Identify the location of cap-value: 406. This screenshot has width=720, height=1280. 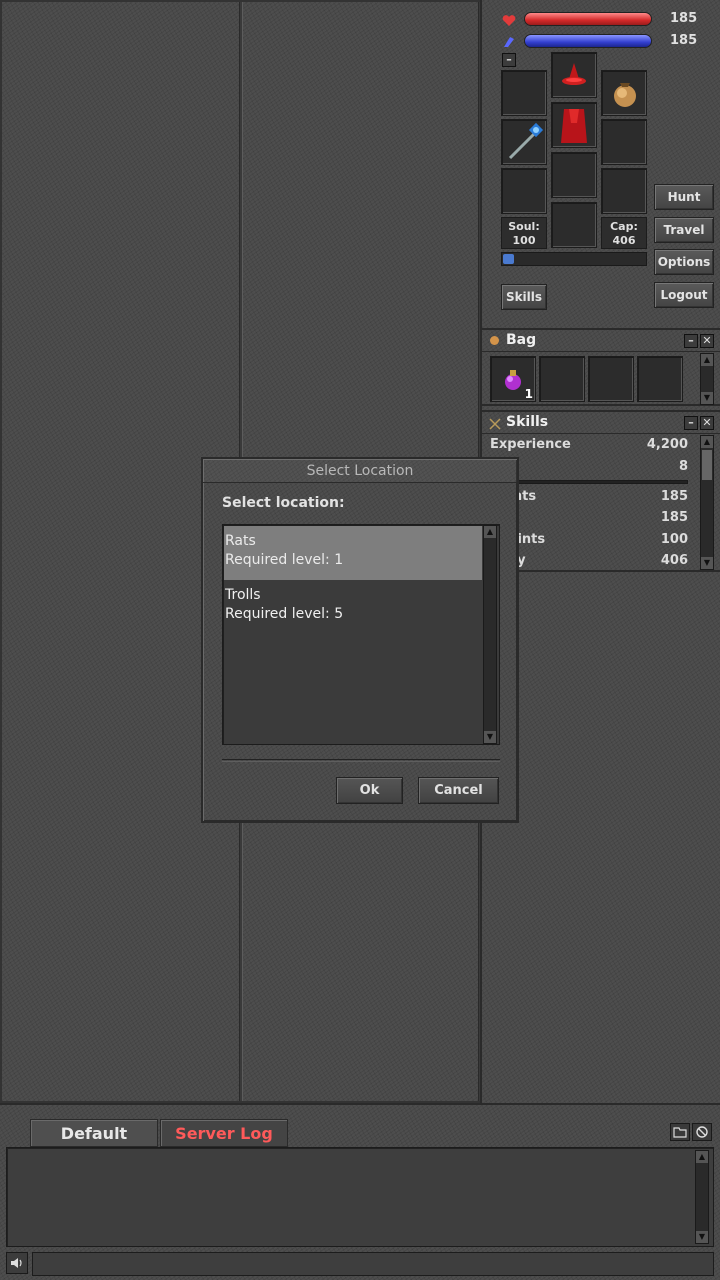
(624, 240).